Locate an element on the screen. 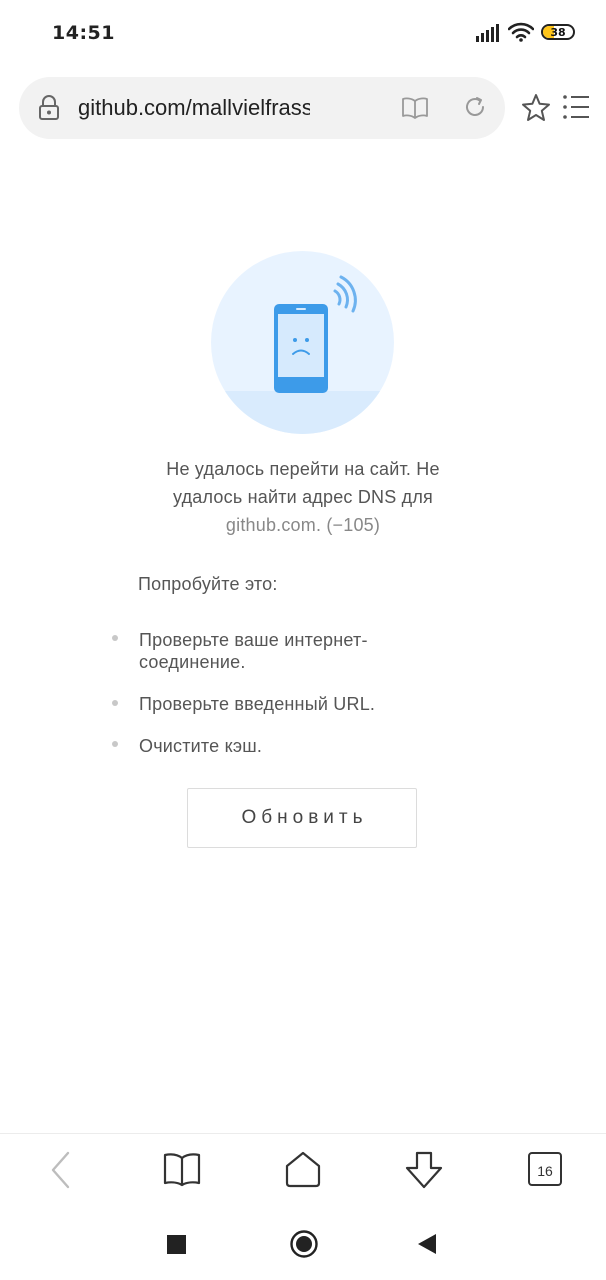 This screenshot has width=606, height=1280. system-navigation-bar is located at coordinates (303, 1244).